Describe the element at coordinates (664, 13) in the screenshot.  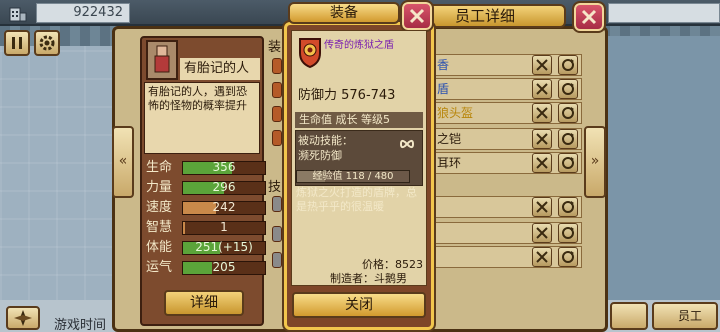
I see `top-right-counter` at that location.